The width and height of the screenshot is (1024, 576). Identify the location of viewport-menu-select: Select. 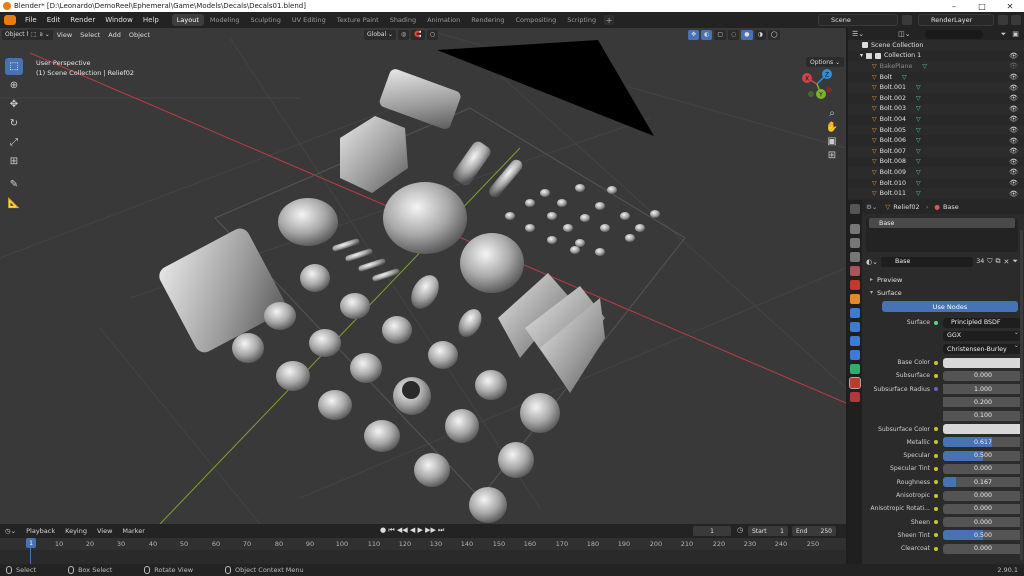
(90, 35).